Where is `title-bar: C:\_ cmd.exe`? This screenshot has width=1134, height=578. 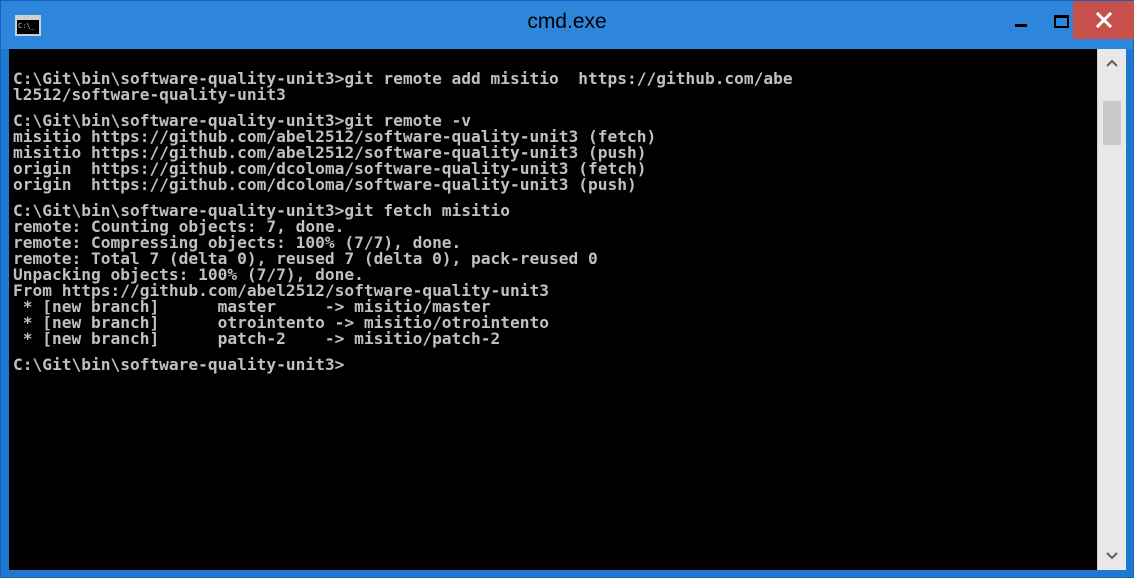 title-bar: C:\_ cmd.exe is located at coordinates (567, 25).